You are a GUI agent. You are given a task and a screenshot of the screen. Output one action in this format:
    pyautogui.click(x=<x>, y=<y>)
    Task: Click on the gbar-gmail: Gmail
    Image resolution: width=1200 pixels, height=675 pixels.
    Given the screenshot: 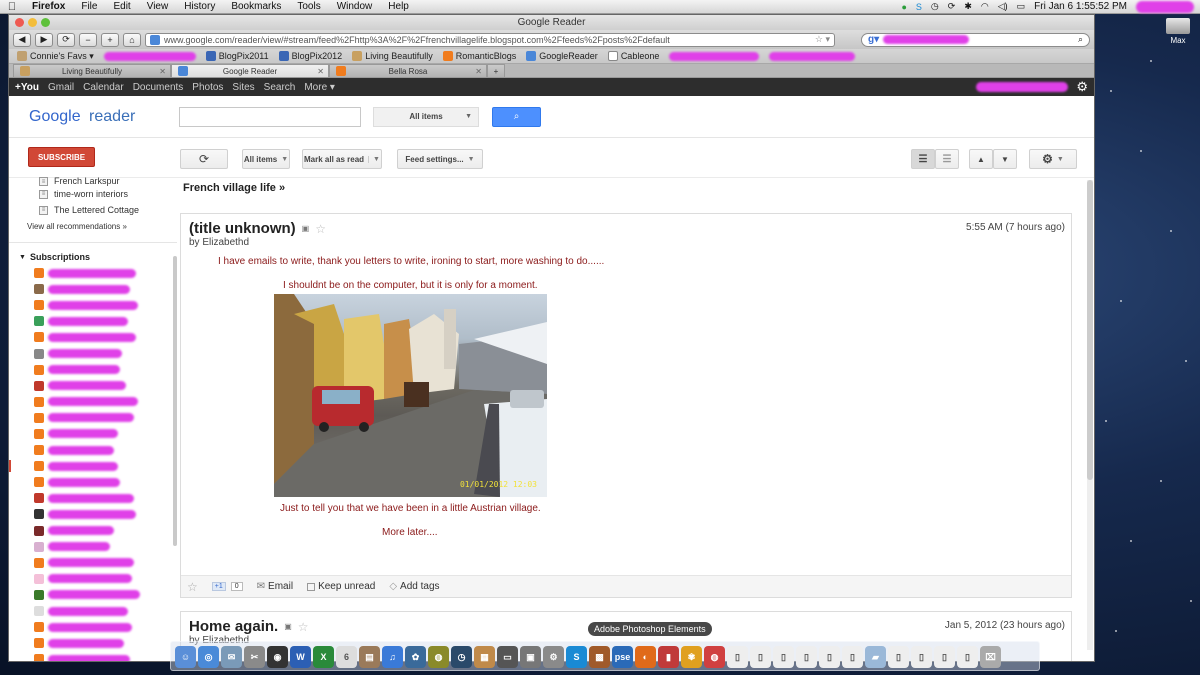 What is the action you would take?
    pyautogui.click(x=64, y=87)
    